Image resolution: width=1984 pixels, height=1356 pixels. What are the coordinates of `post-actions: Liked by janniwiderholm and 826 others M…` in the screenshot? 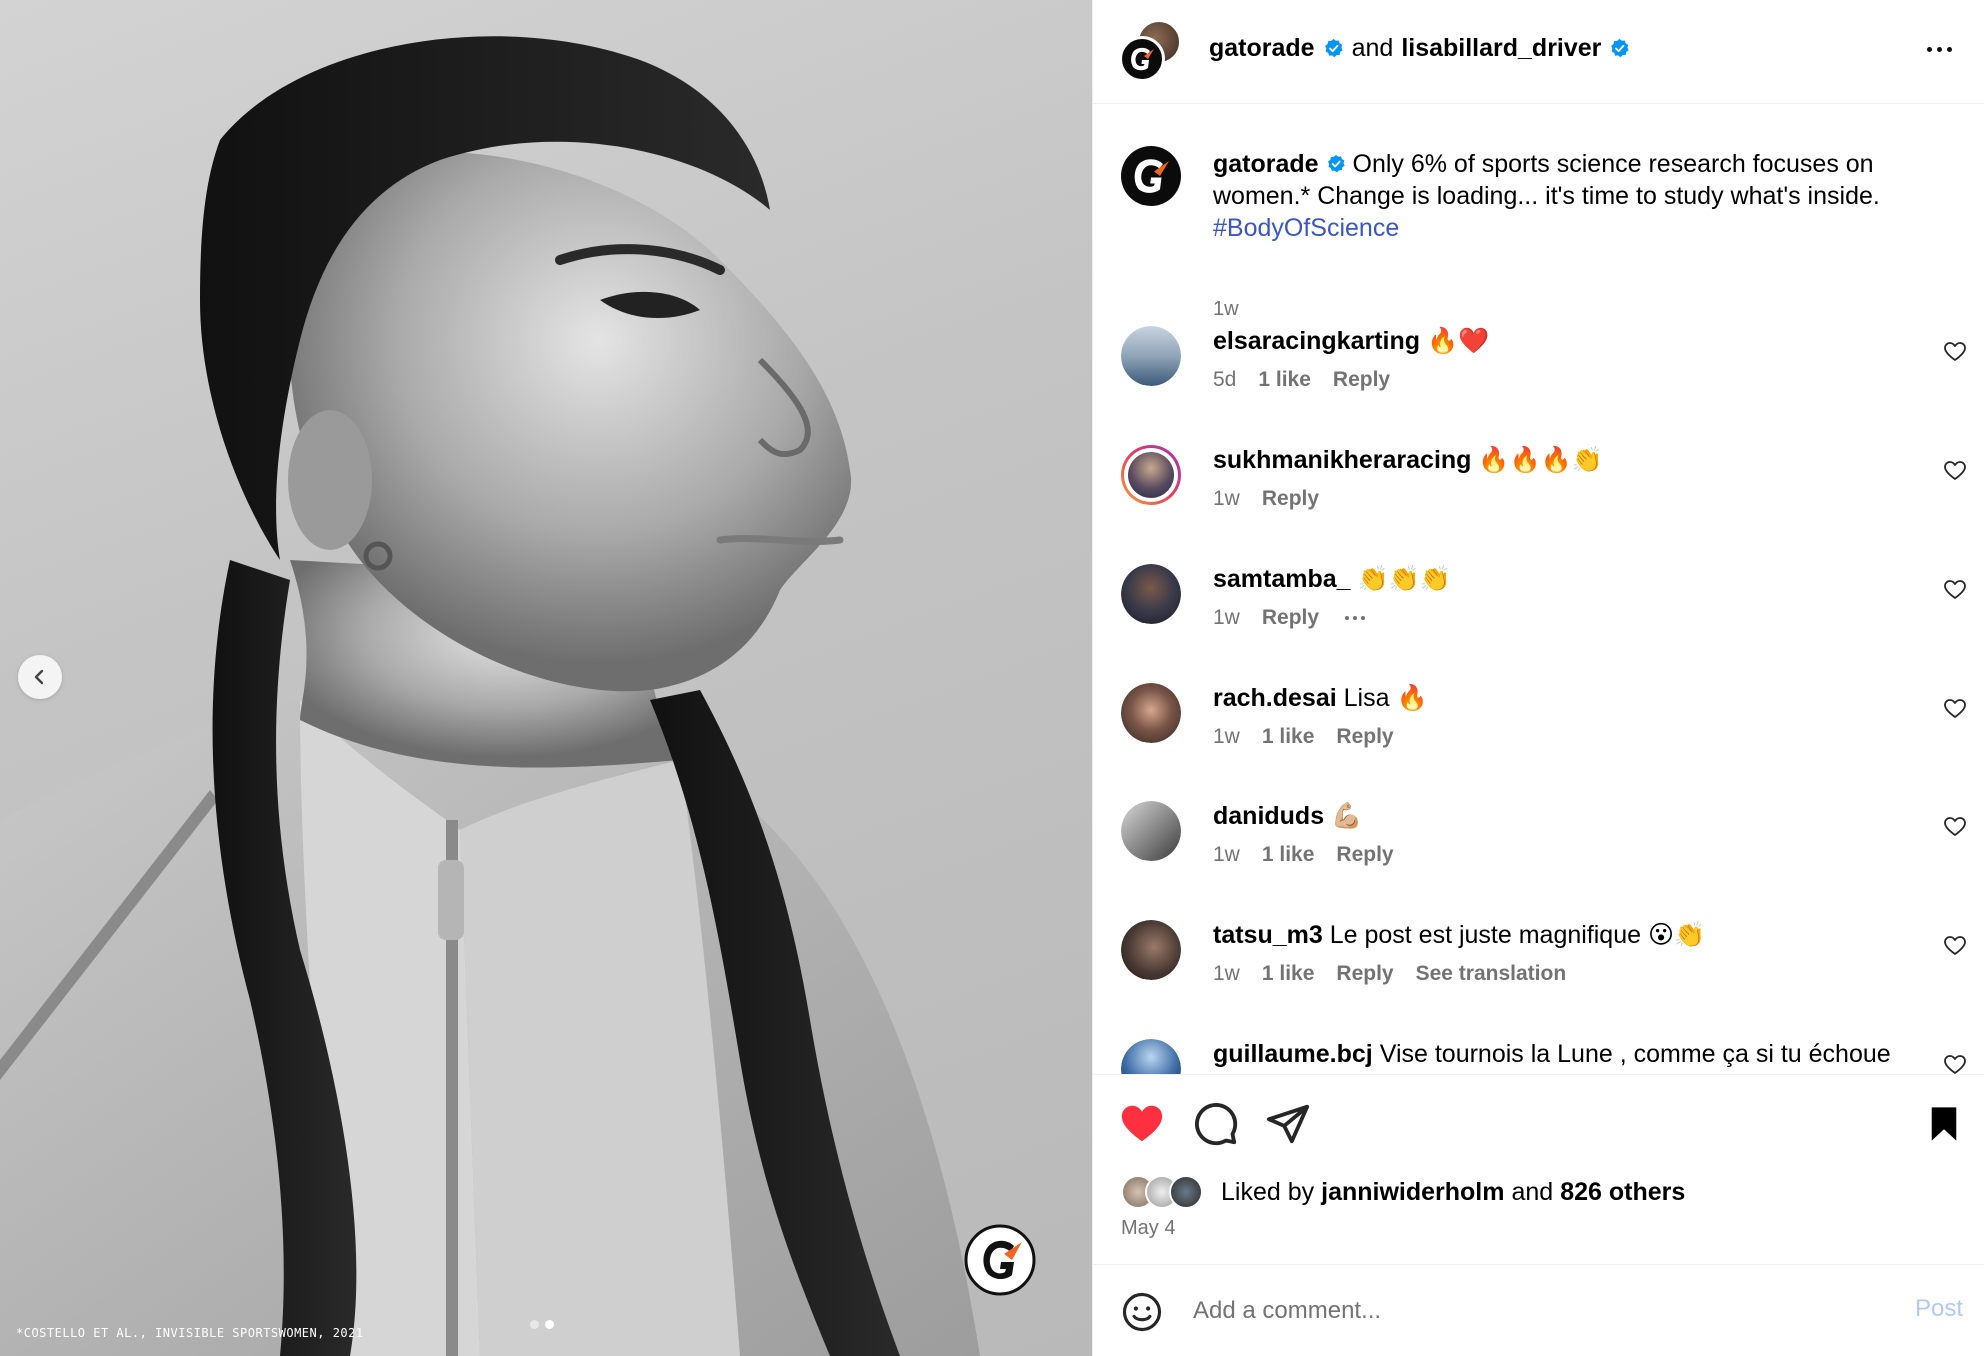 It's located at (1538, 1169).